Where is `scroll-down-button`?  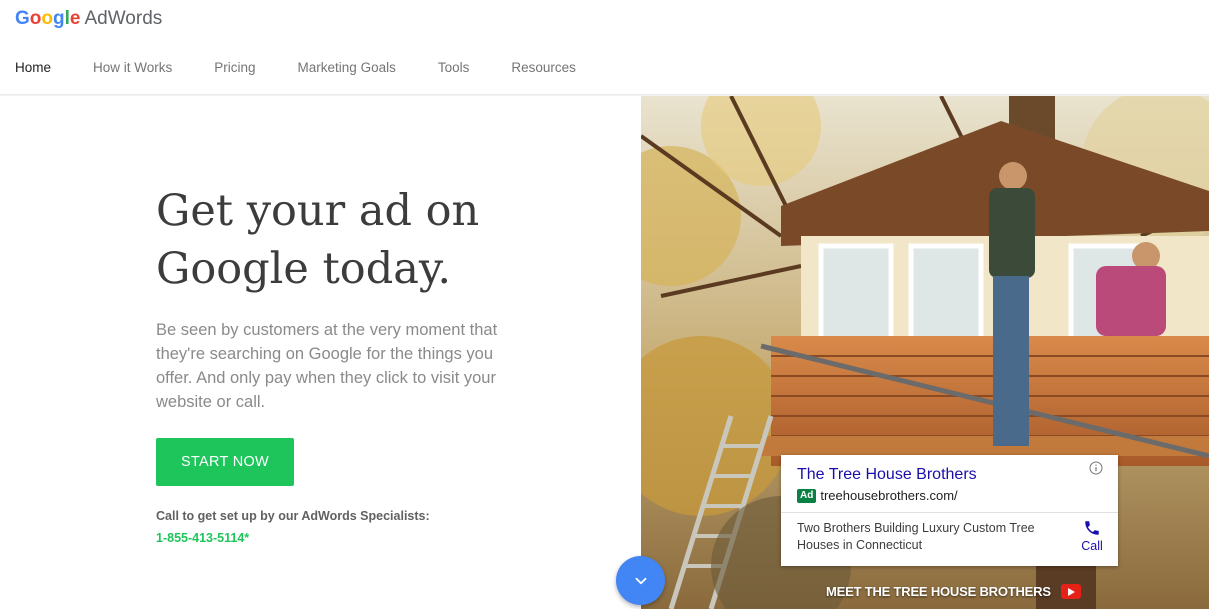
scroll-down-button is located at coordinates (640, 580).